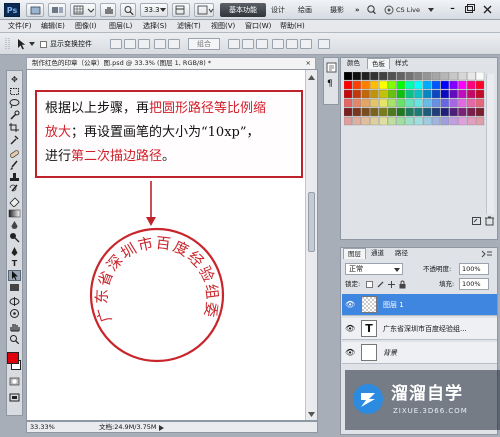 The width and height of the screenshot is (500, 437). What do you see at coordinates (311, 77) in the screenshot?
I see `scroll-up-arrow` at bounding box center [311, 77].